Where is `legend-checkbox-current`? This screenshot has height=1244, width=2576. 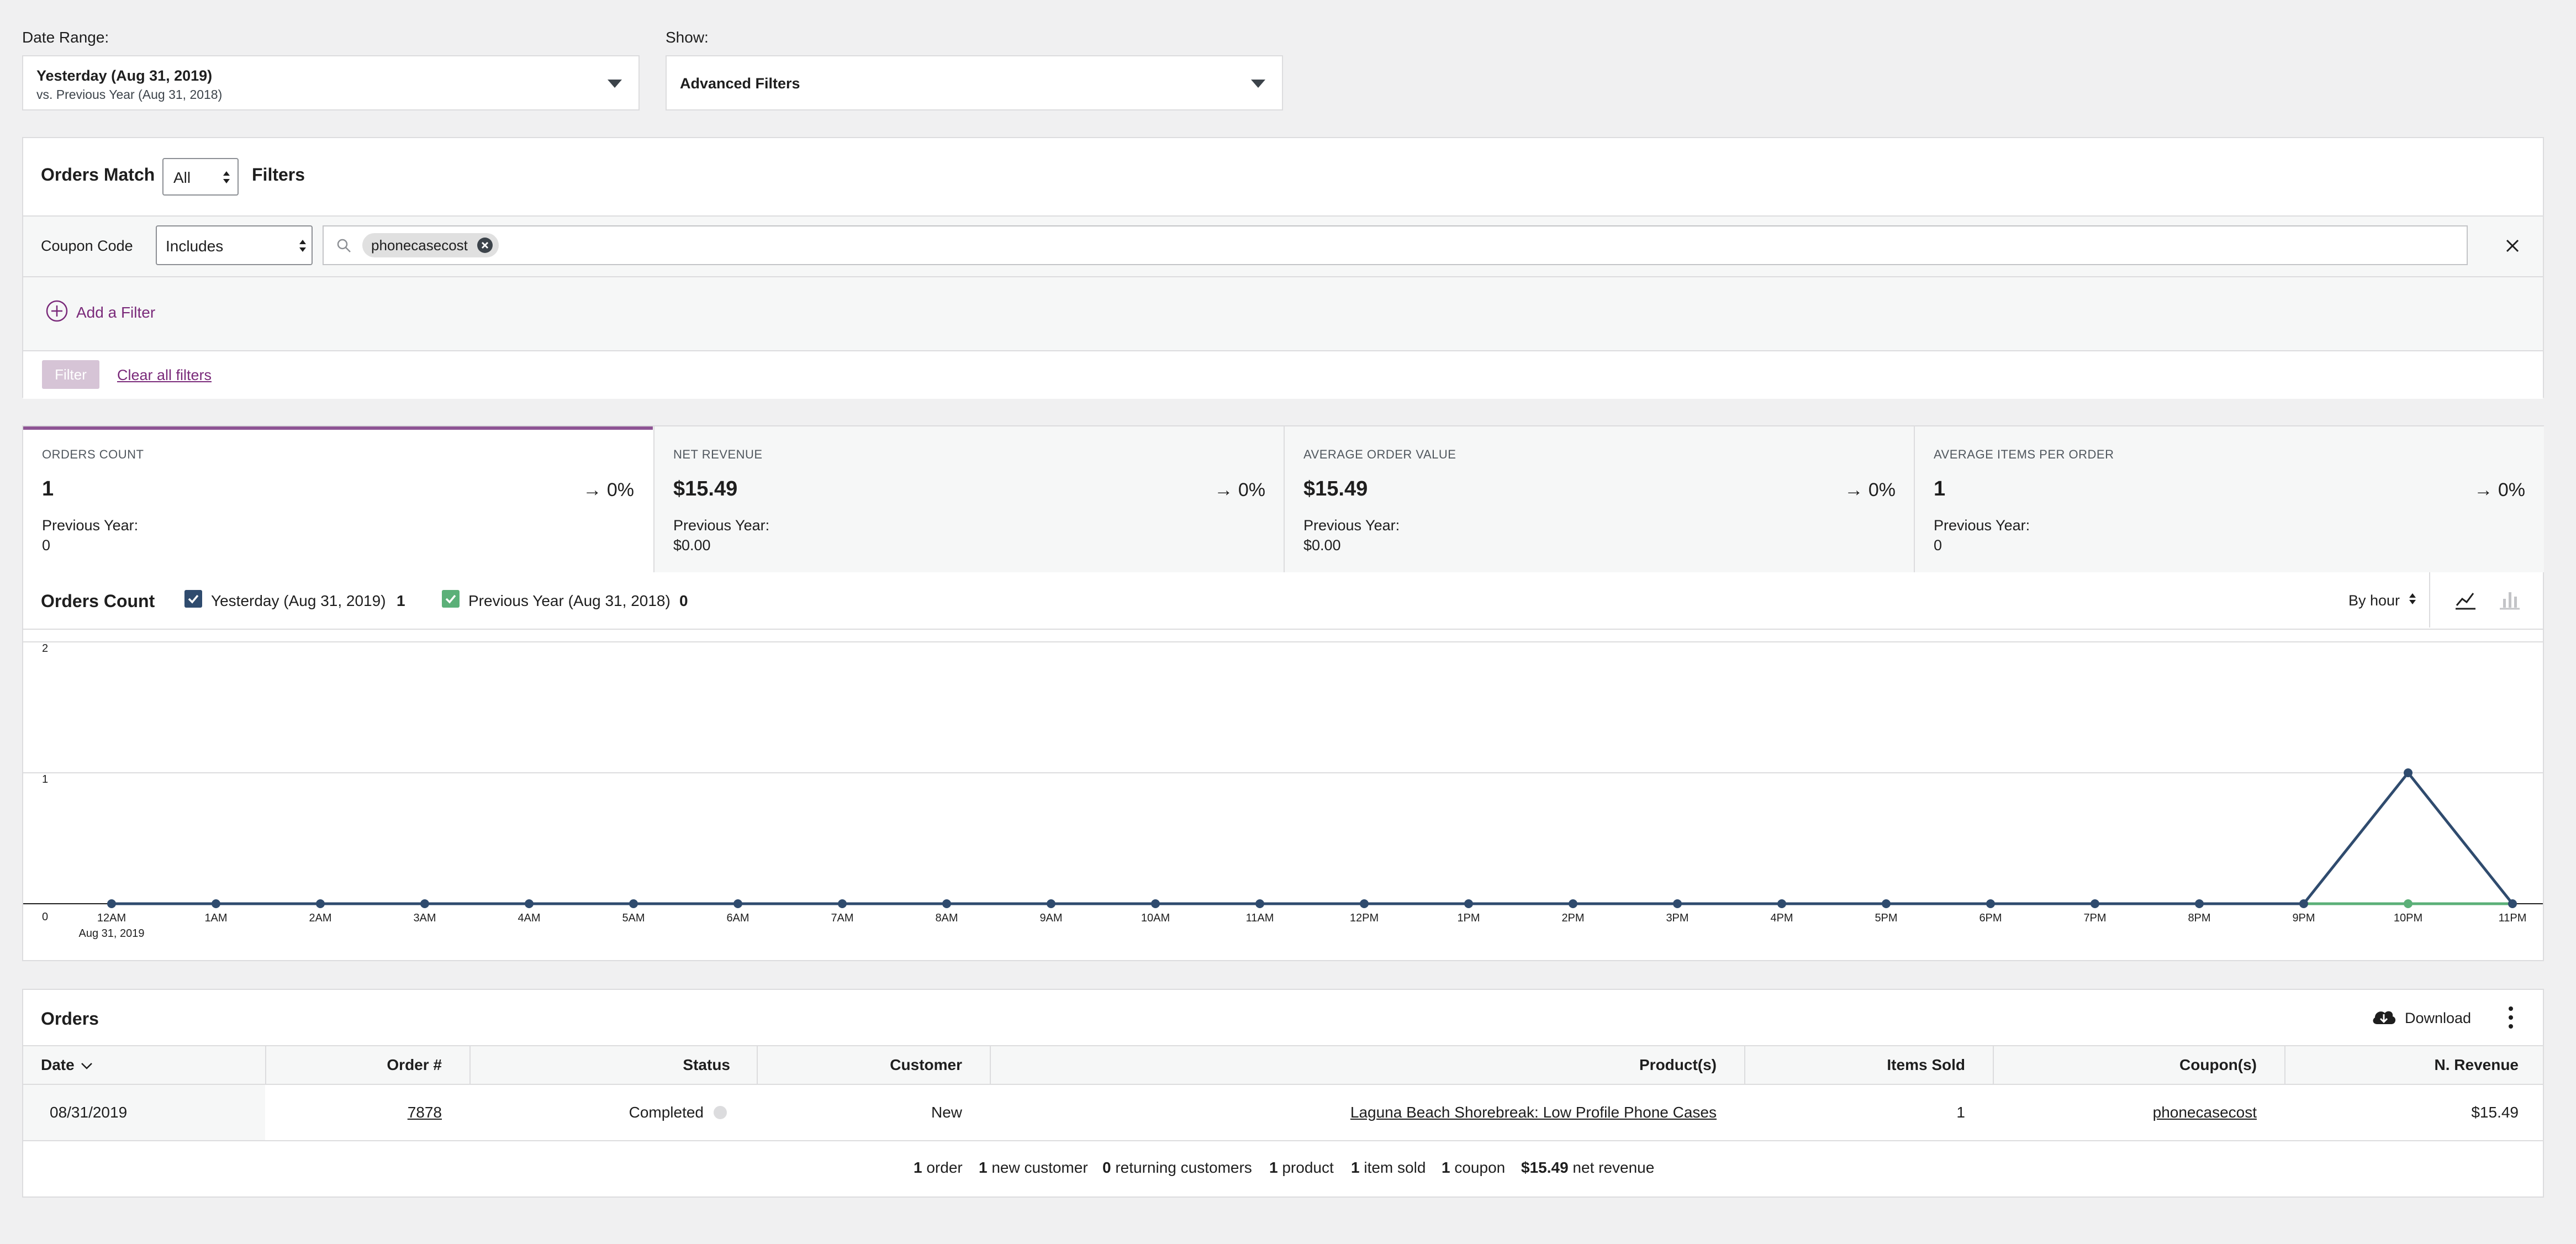 legend-checkbox-current is located at coordinates (193, 599).